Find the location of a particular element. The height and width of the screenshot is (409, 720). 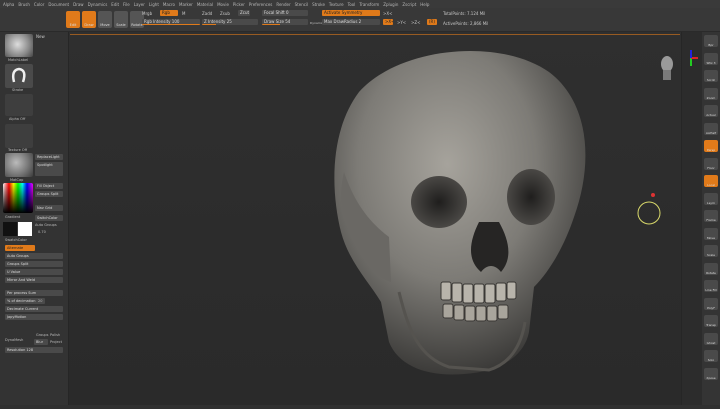

menu-item: Layer is located at coordinates (139, 4).